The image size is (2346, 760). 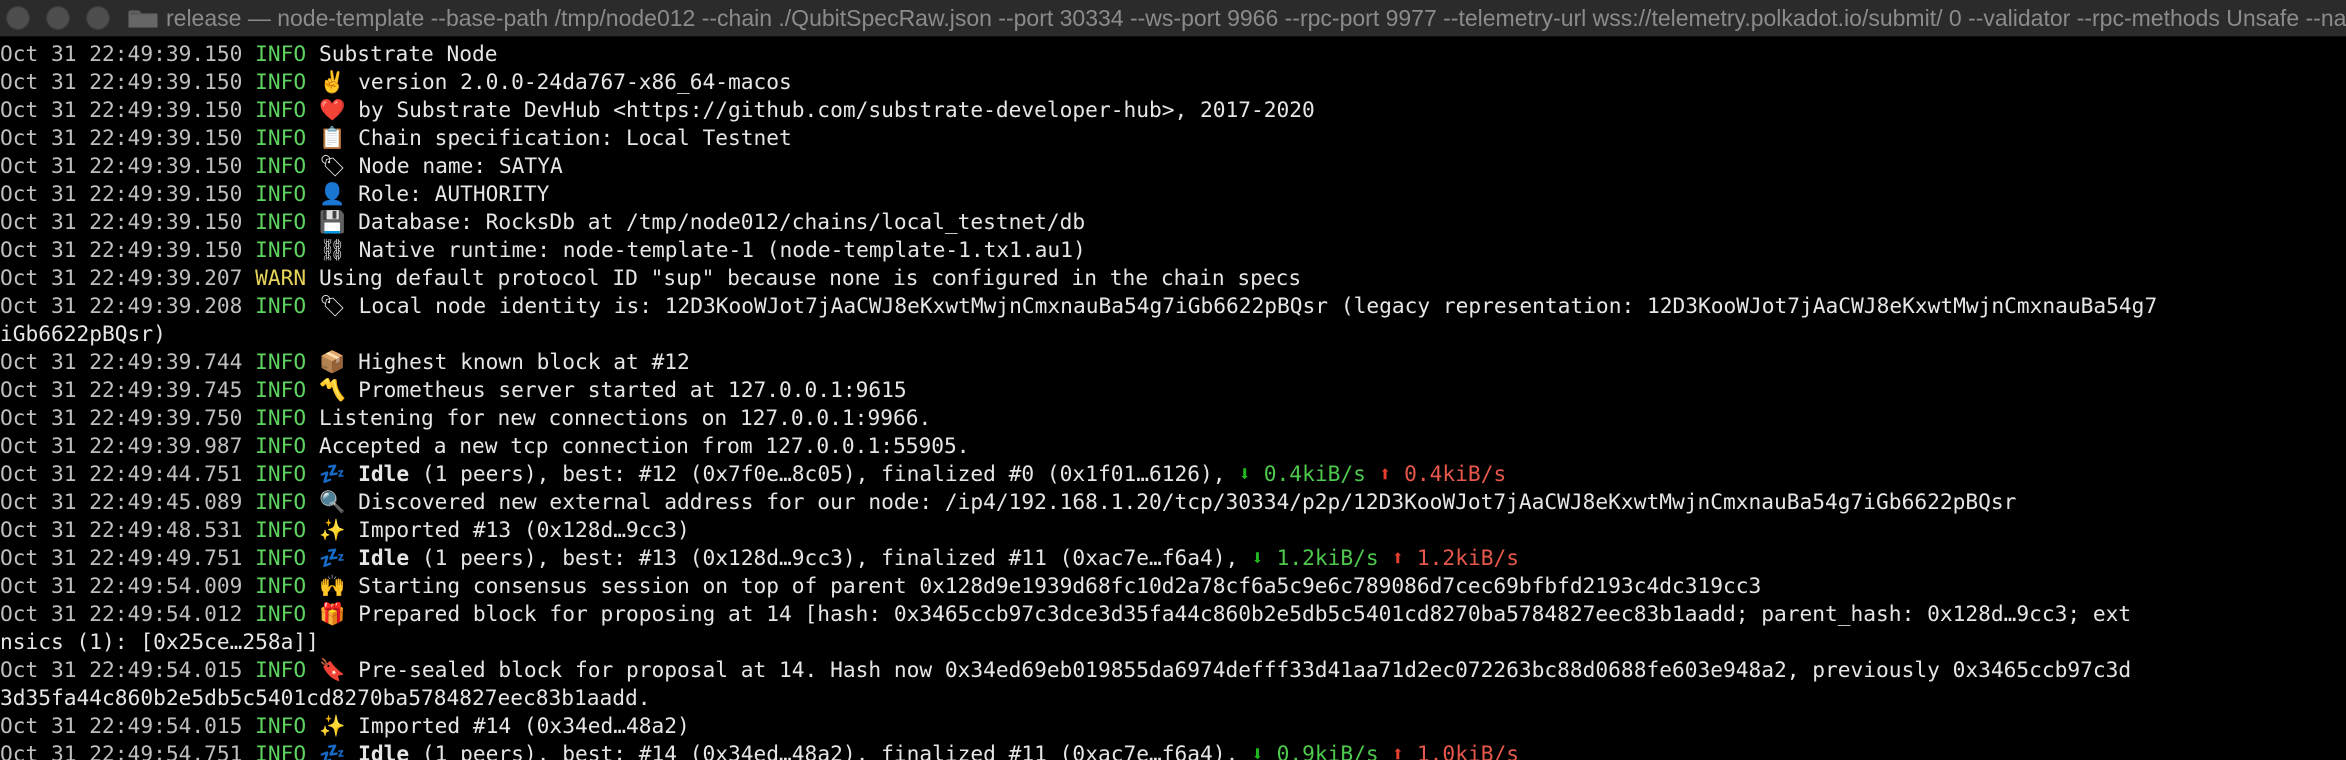 I want to click on log-message: Role: AUTHORITY, so click(x=454, y=193).